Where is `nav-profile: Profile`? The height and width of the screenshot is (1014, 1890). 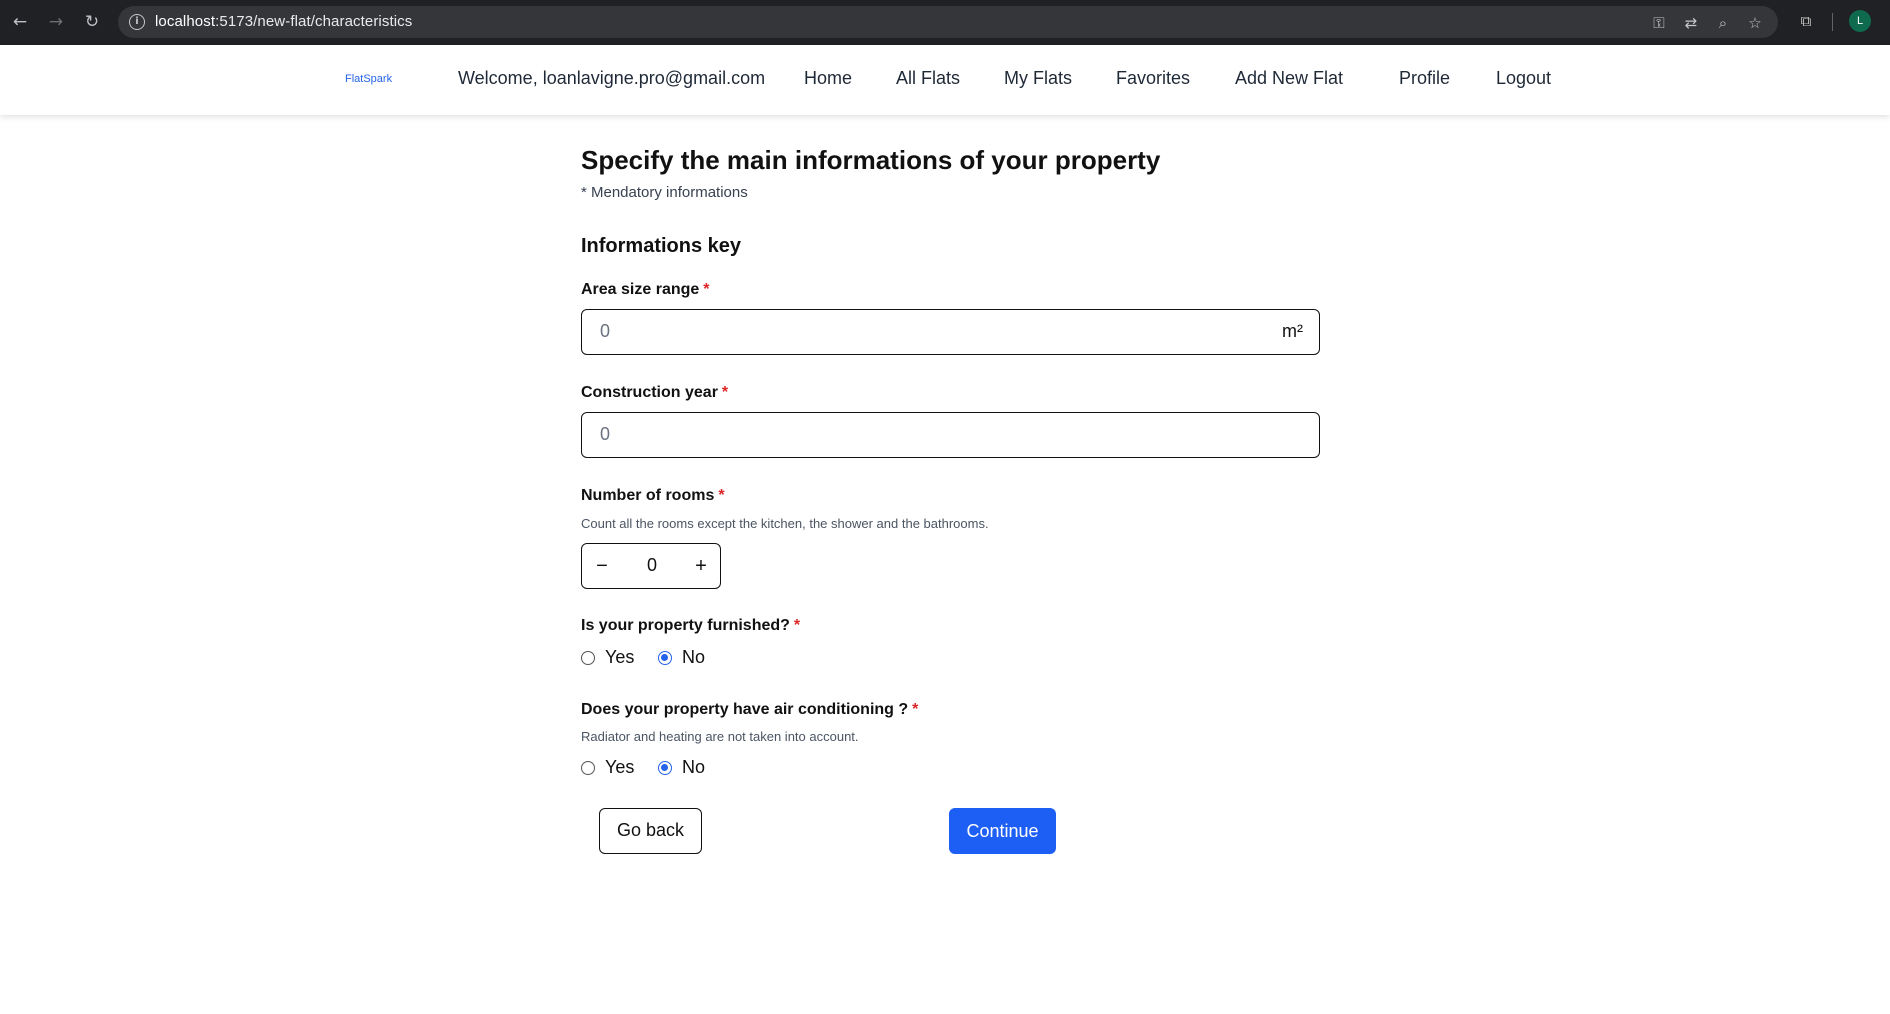 nav-profile: Profile is located at coordinates (1424, 78).